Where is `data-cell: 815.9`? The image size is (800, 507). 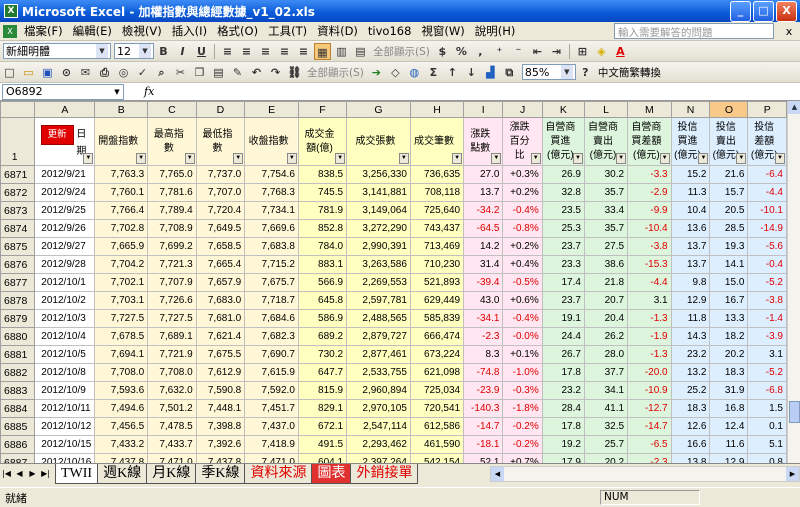 data-cell: 815.9 is located at coordinates (322, 390).